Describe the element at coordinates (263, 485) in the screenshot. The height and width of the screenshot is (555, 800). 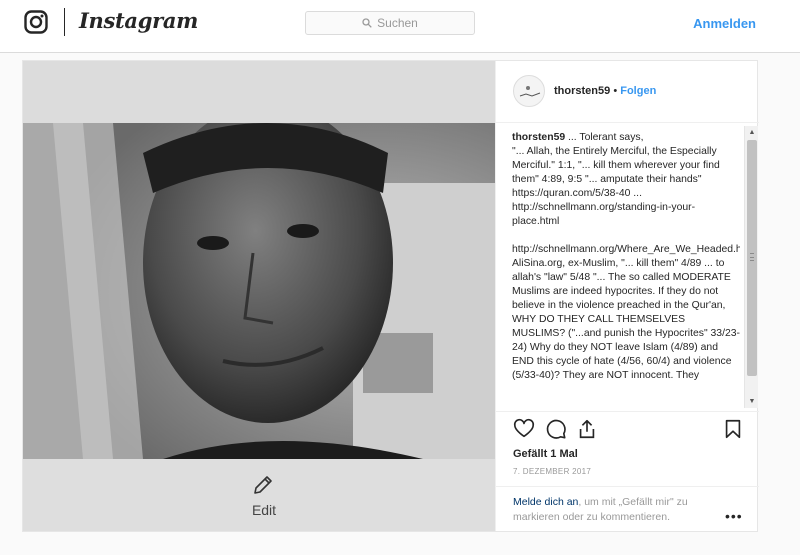
I see `pencil-icon` at that location.